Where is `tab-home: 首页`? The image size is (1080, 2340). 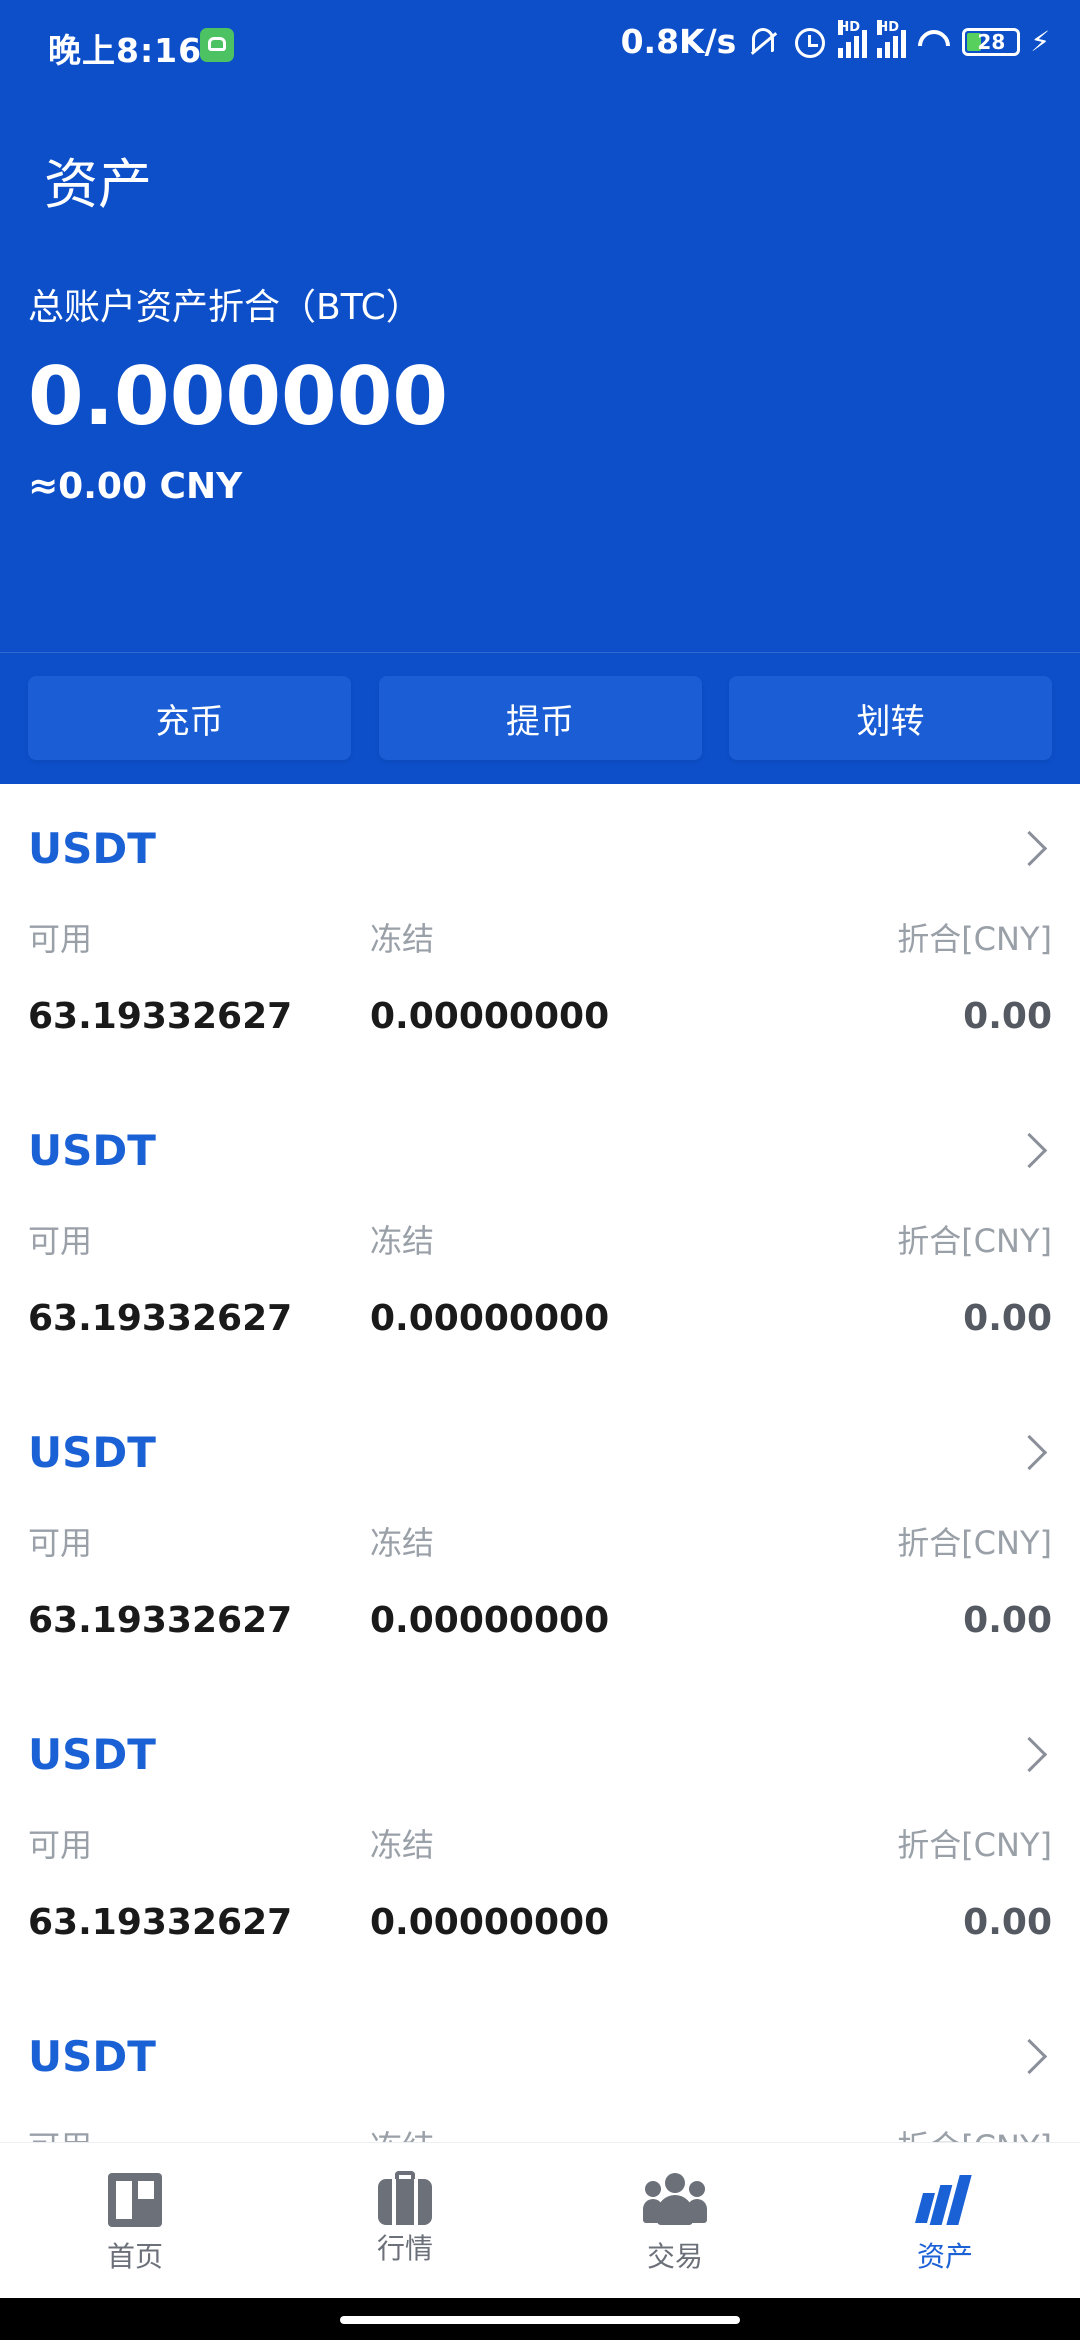
tab-home: 首页 is located at coordinates (135, 2221).